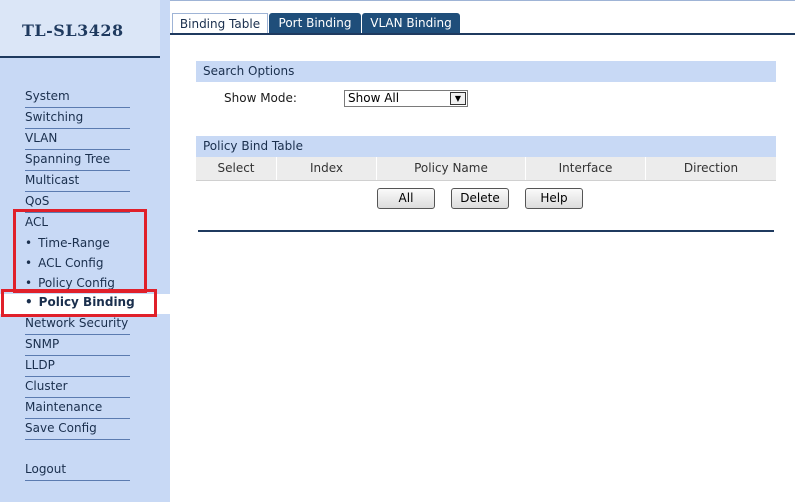 The image size is (795, 502). I want to click on column-header-interface: Interface, so click(586, 168).